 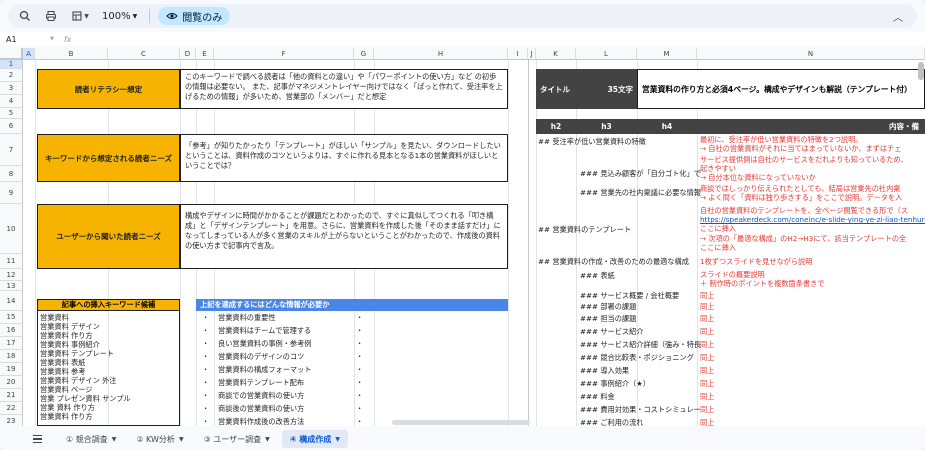 What do you see at coordinates (11, 75) in the screenshot?
I see `row-header: 2` at bounding box center [11, 75].